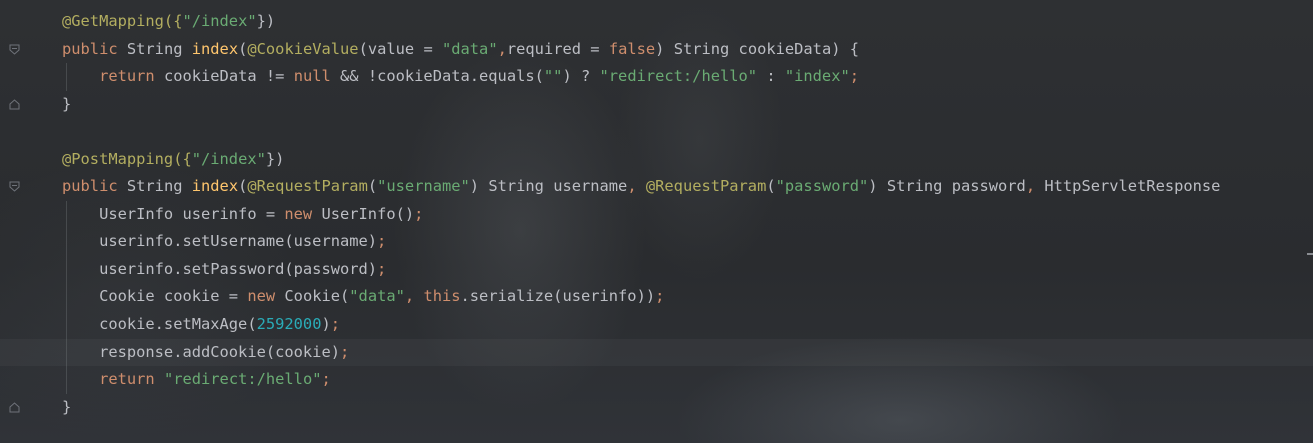 The width and height of the screenshot is (1313, 443). What do you see at coordinates (423, 186) in the screenshot?
I see `code-token: "username"` at bounding box center [423, 186].